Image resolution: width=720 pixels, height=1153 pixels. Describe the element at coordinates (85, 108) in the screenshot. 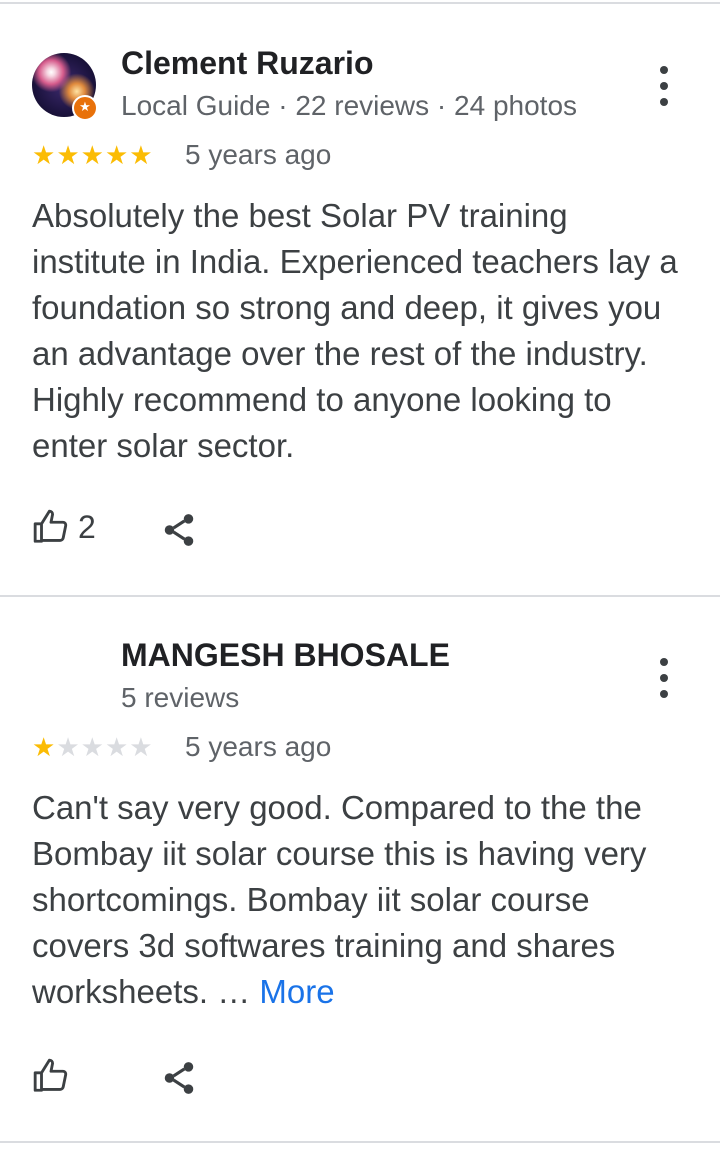

I see `local-guide-star-icon: ★` at that location.